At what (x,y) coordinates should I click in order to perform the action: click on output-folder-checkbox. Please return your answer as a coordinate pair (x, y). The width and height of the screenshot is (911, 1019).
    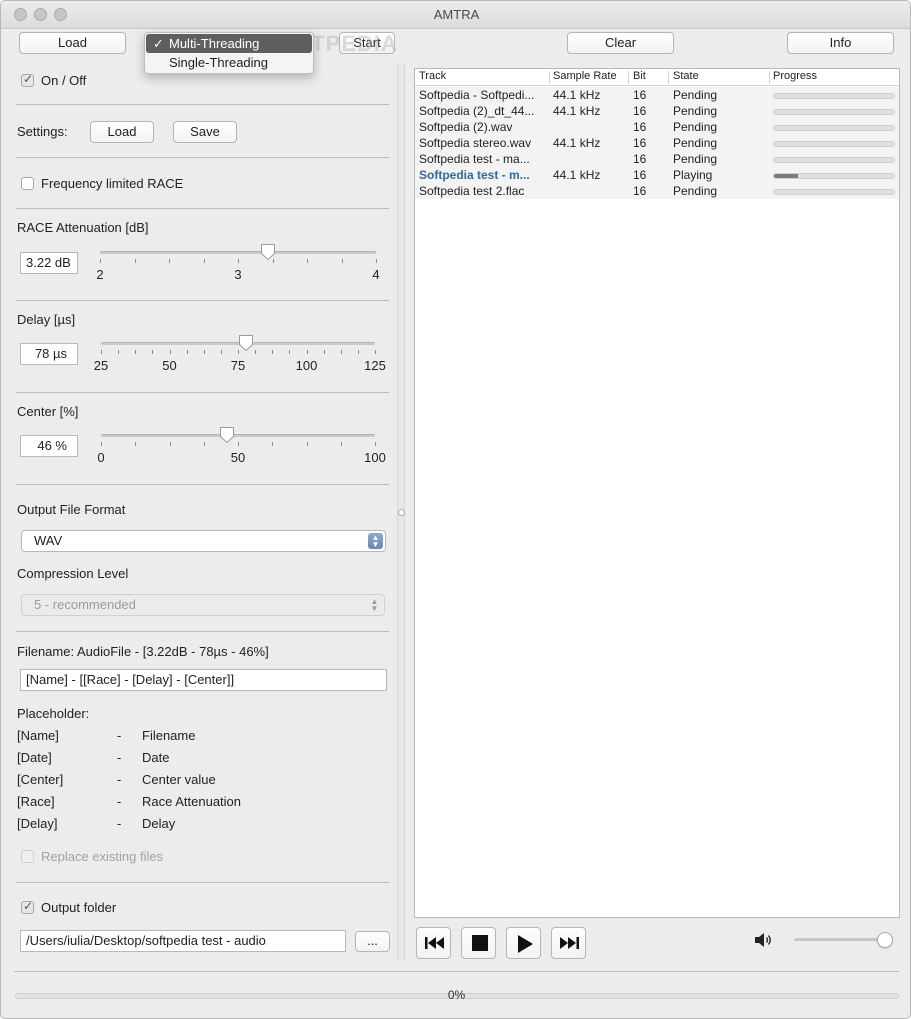
    Looking at the image, I should click on (27, 906).